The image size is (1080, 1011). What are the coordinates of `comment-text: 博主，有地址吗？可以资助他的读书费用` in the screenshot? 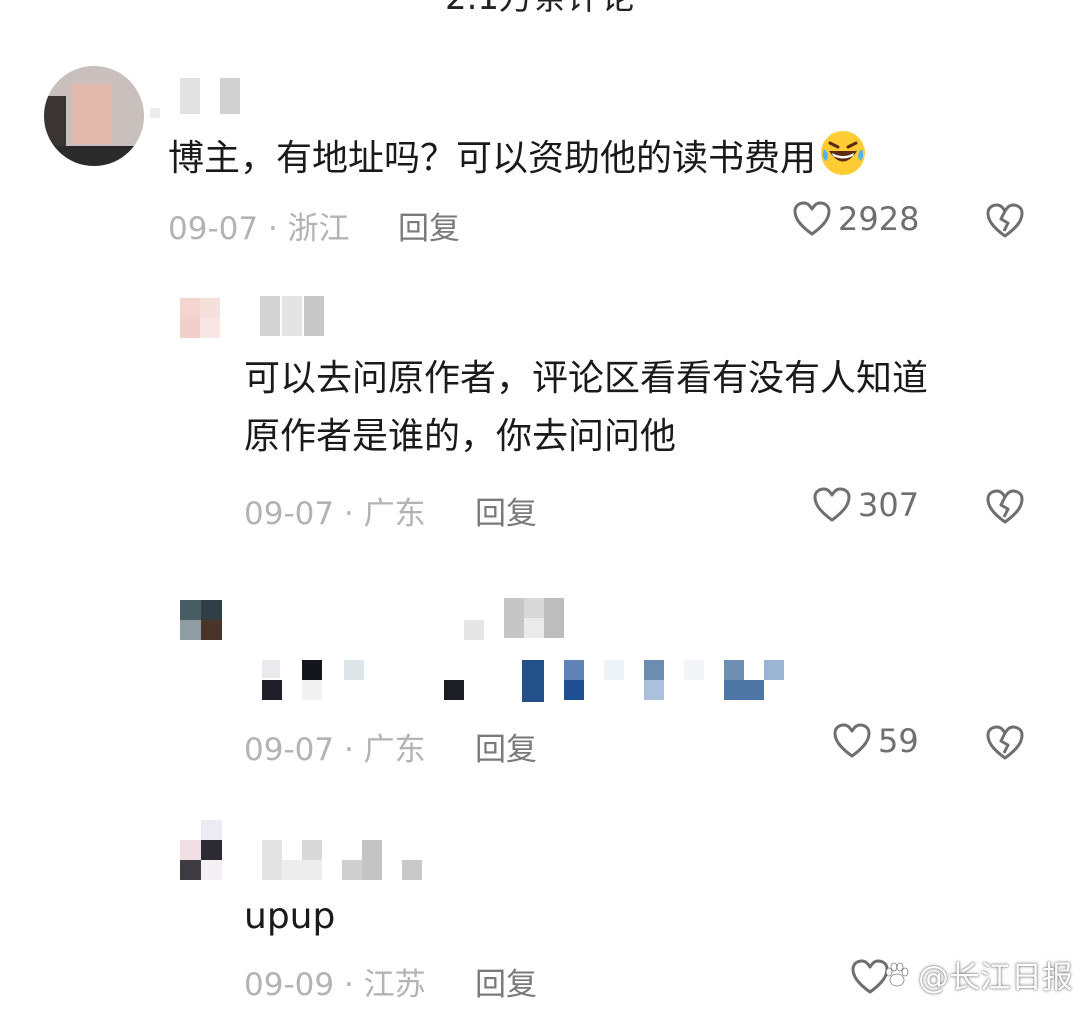 It's located at (518, 158).